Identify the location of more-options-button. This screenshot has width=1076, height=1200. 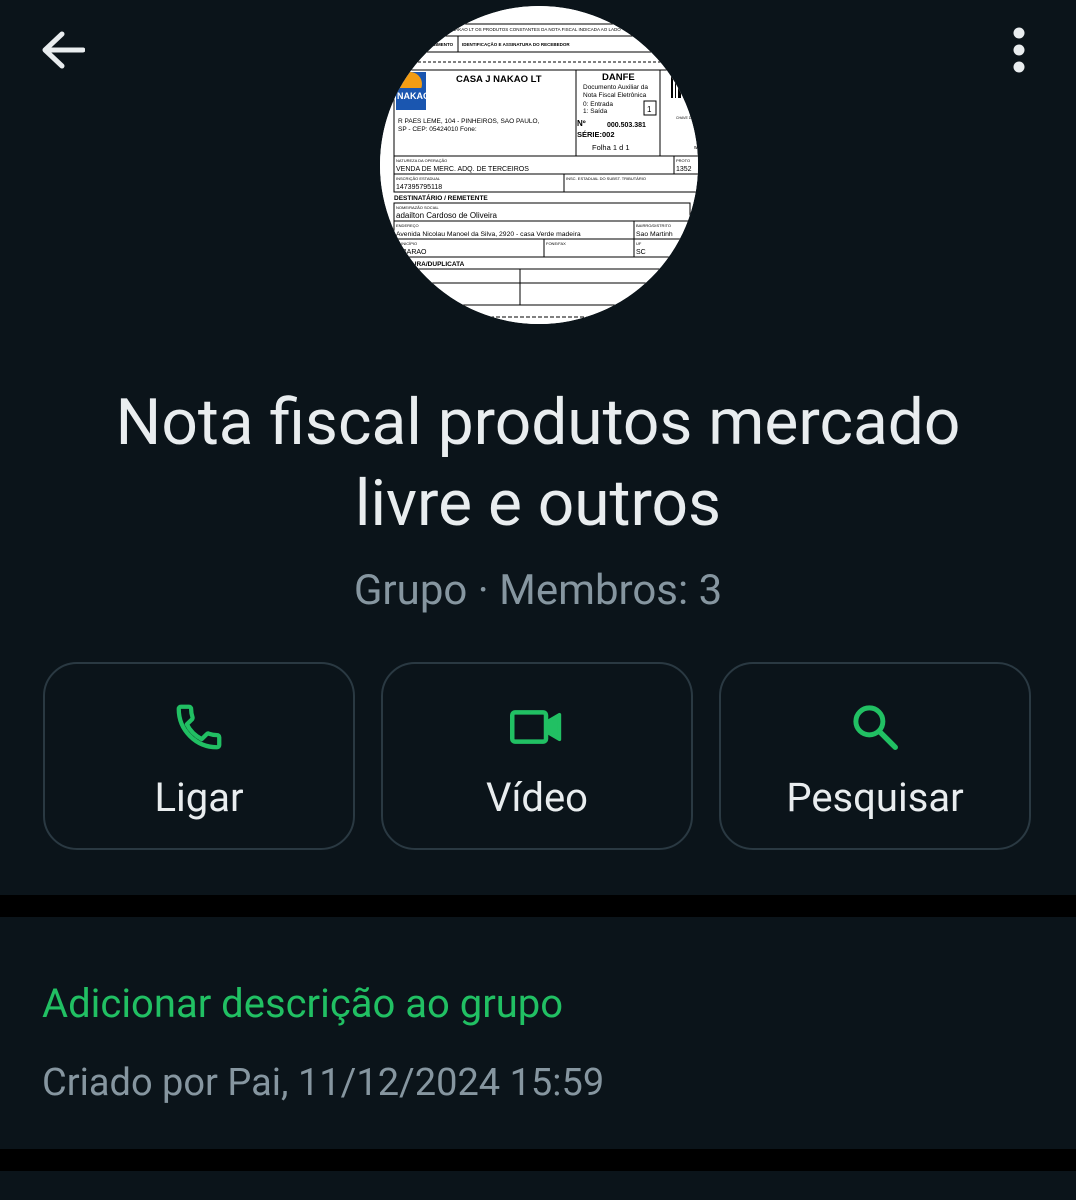
(1019, 50).